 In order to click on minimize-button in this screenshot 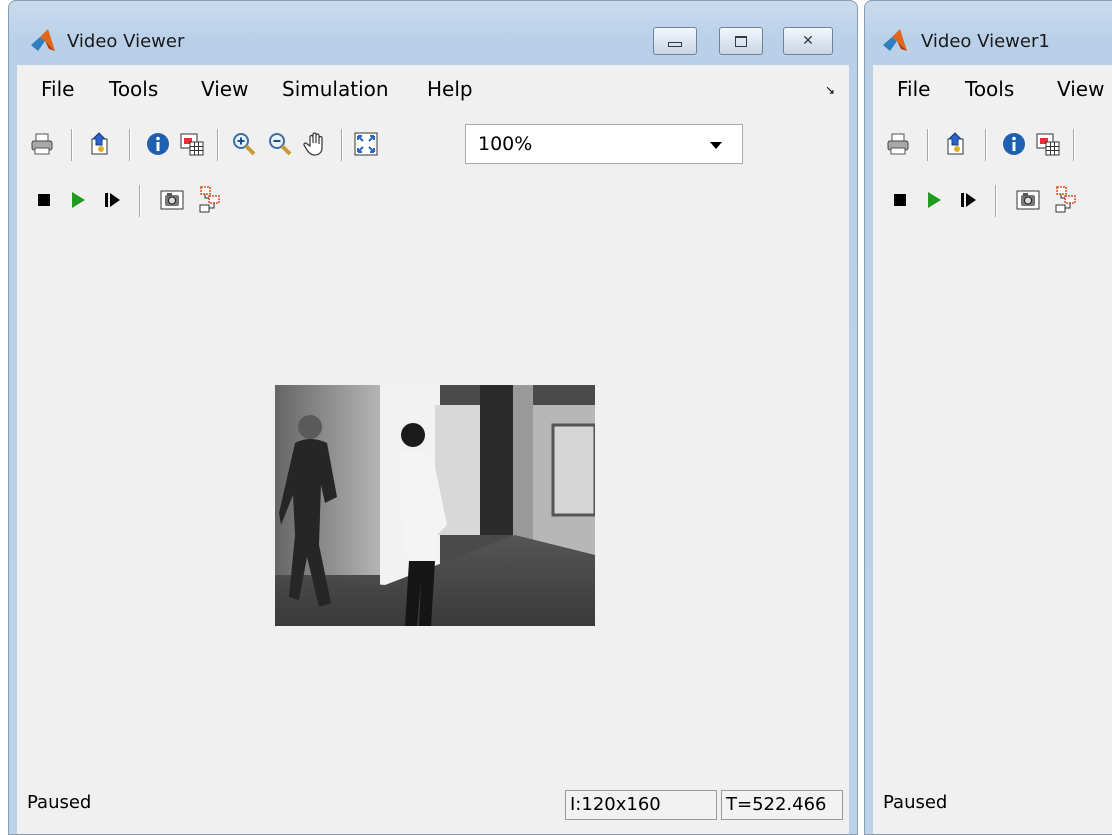, I will do `click(675, 41)`.